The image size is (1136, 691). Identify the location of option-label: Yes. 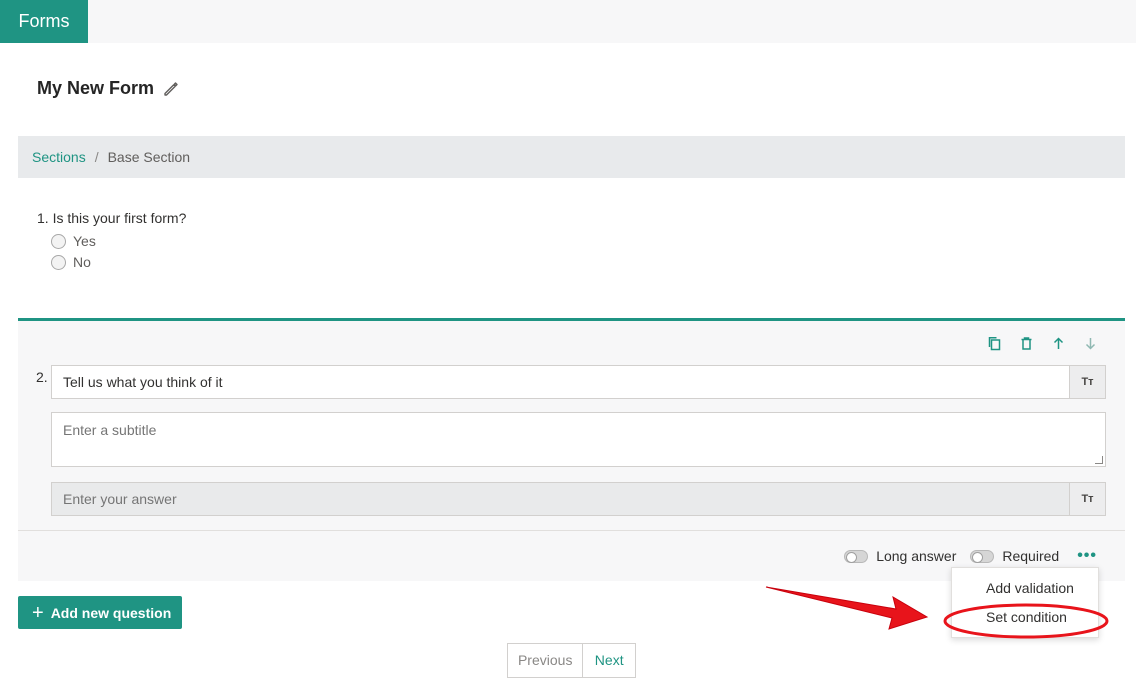
(84, 241).